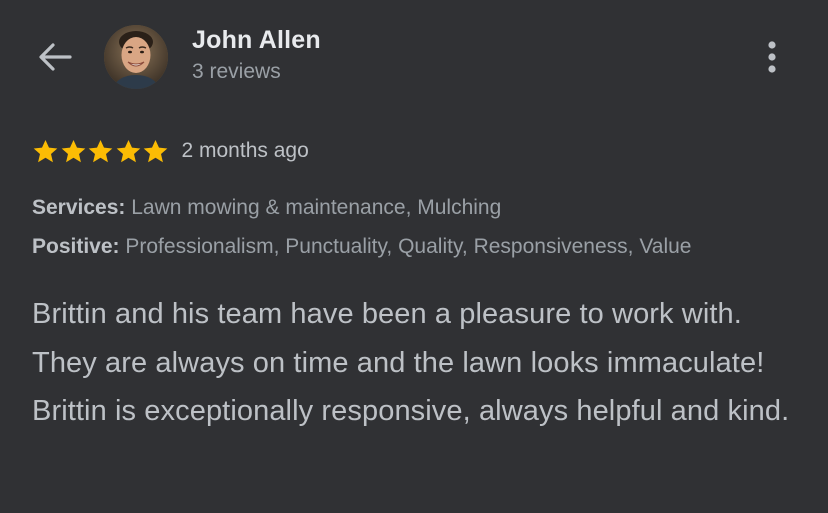 The height and width of the screenshot is (513, 828). What do you see at coordinates (79, 207) in the screenshot?
I see `services-label: Services:` at bounding box center [79, 207].